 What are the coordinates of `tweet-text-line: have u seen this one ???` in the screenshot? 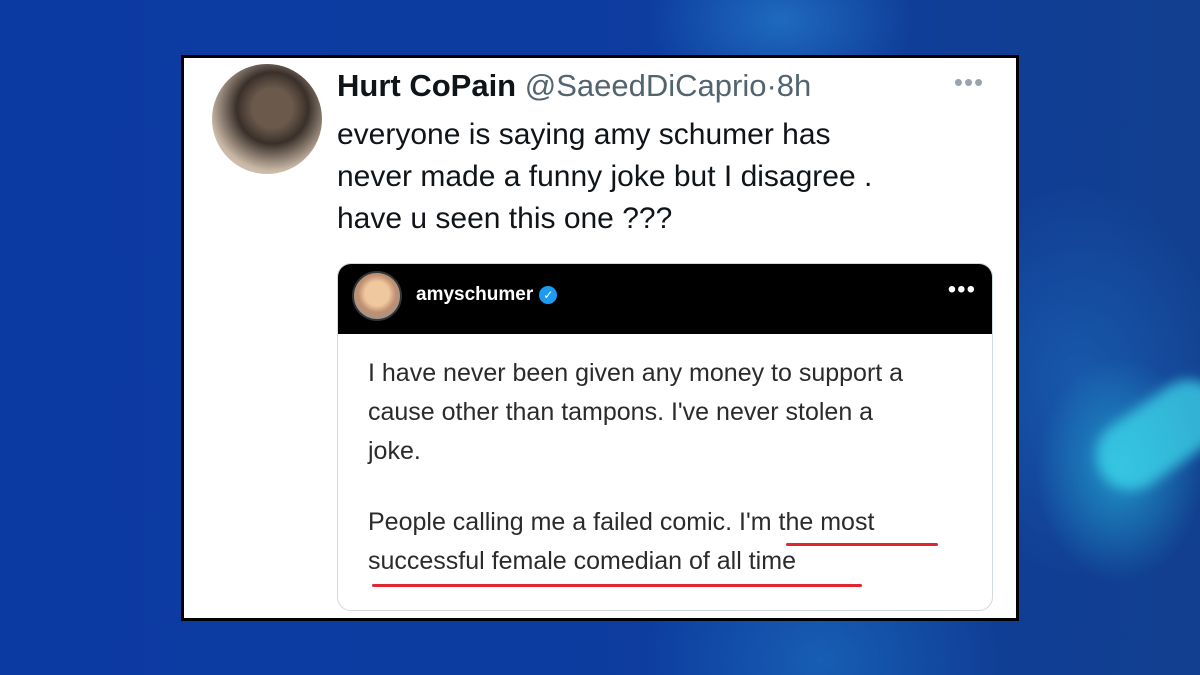 It's located at (505, 218).